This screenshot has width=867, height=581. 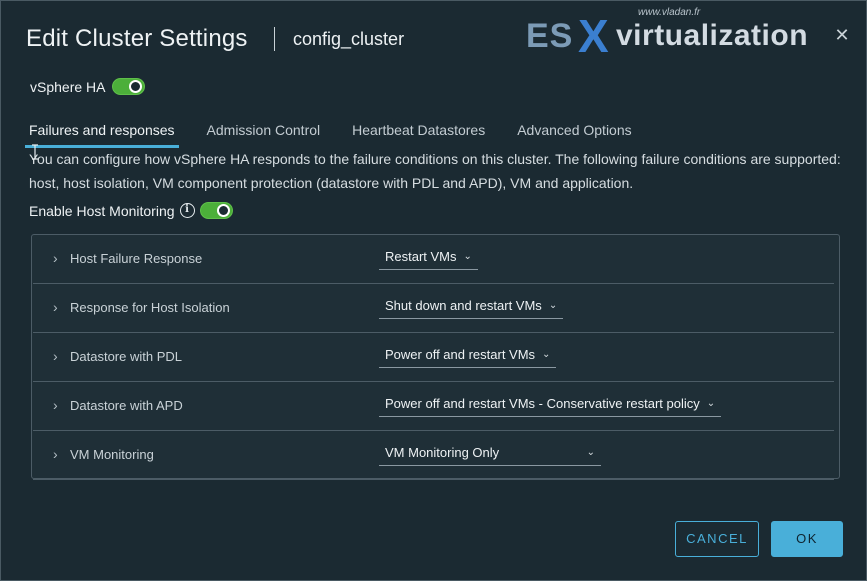 What do you see at coordinates (349, 39) in the screenshot?
I see `cluster-name: config_cluster` at bounding box center [349, 39].